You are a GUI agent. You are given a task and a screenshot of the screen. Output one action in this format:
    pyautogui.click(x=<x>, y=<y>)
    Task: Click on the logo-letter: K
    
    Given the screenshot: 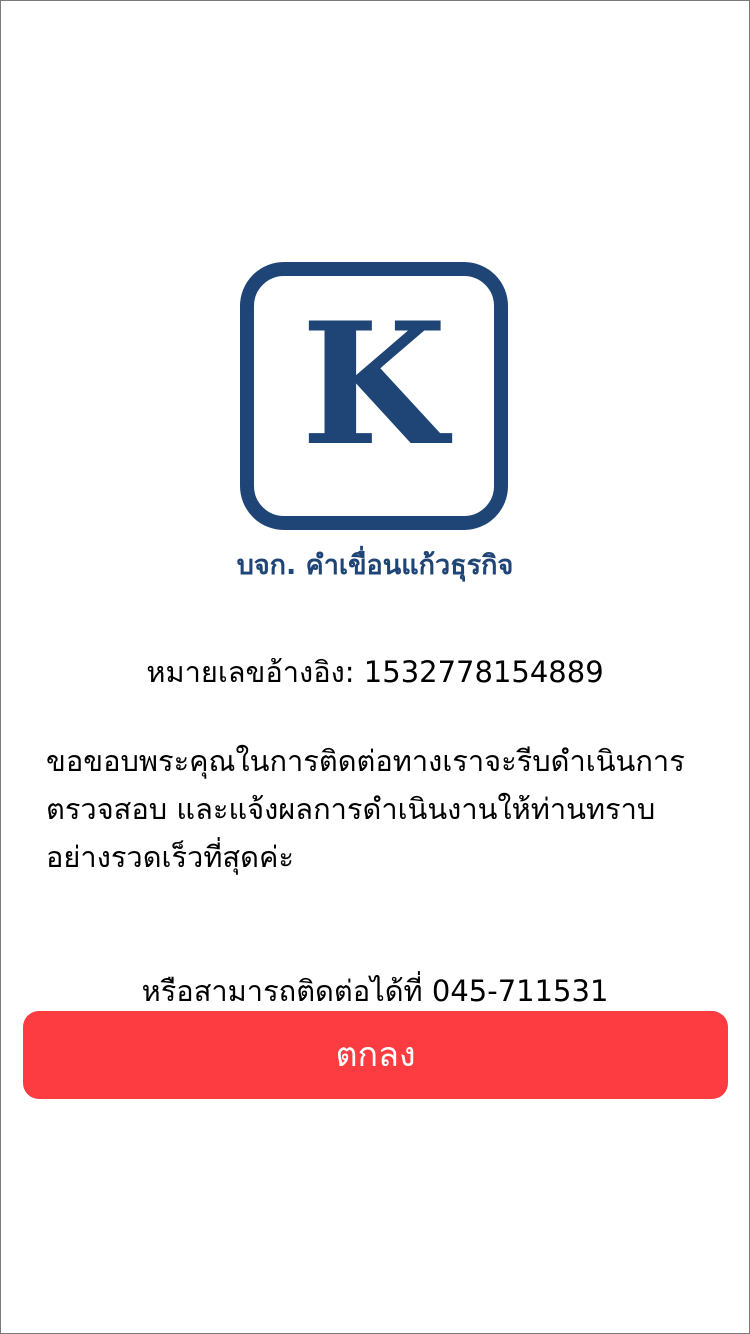 What is the action you would take?
    pyautogui.click(x=373, y=384)
    